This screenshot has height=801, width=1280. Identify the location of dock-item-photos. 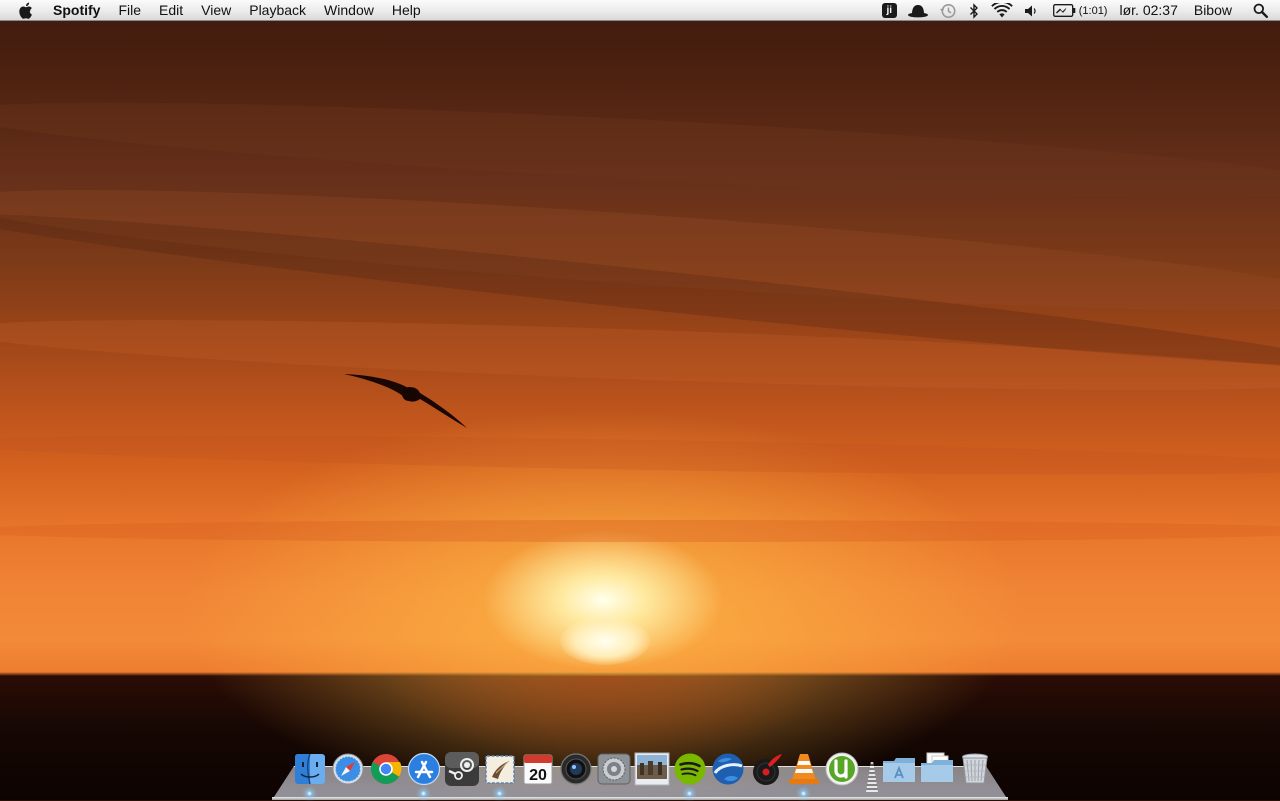
(652, 769).